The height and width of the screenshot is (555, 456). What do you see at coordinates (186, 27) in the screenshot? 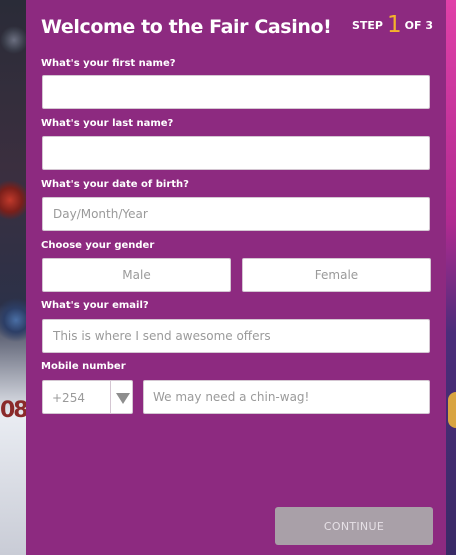
I see `modal-title: Welcome to the Fair Casino!` at bounding box center [186, 27].